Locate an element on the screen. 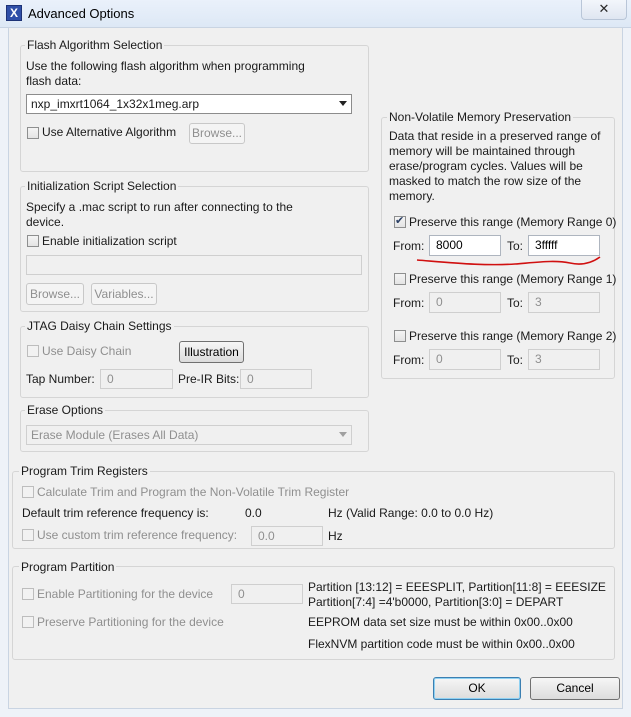 This screenshot has height=717, width=631. range-1-to-input: 3 is located at coordinates (564, 302).